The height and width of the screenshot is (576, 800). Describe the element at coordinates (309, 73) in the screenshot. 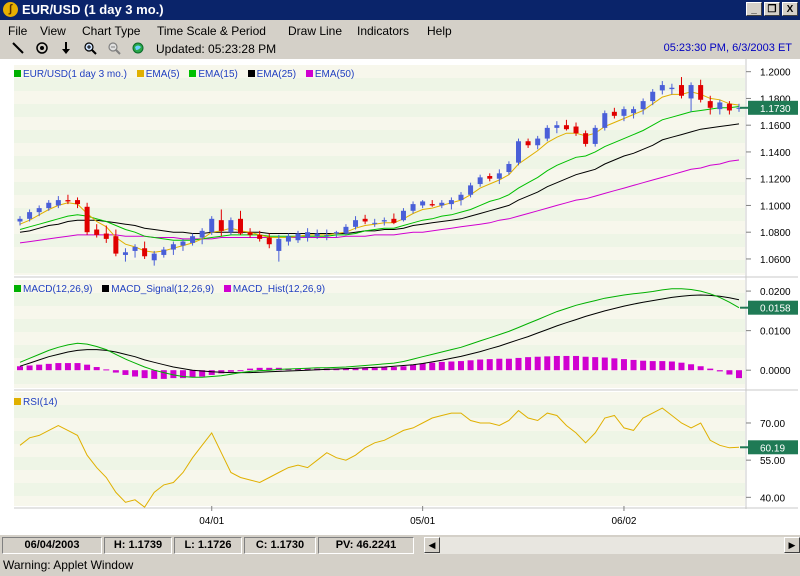

I see `legend-swatch-ema50` at that location.